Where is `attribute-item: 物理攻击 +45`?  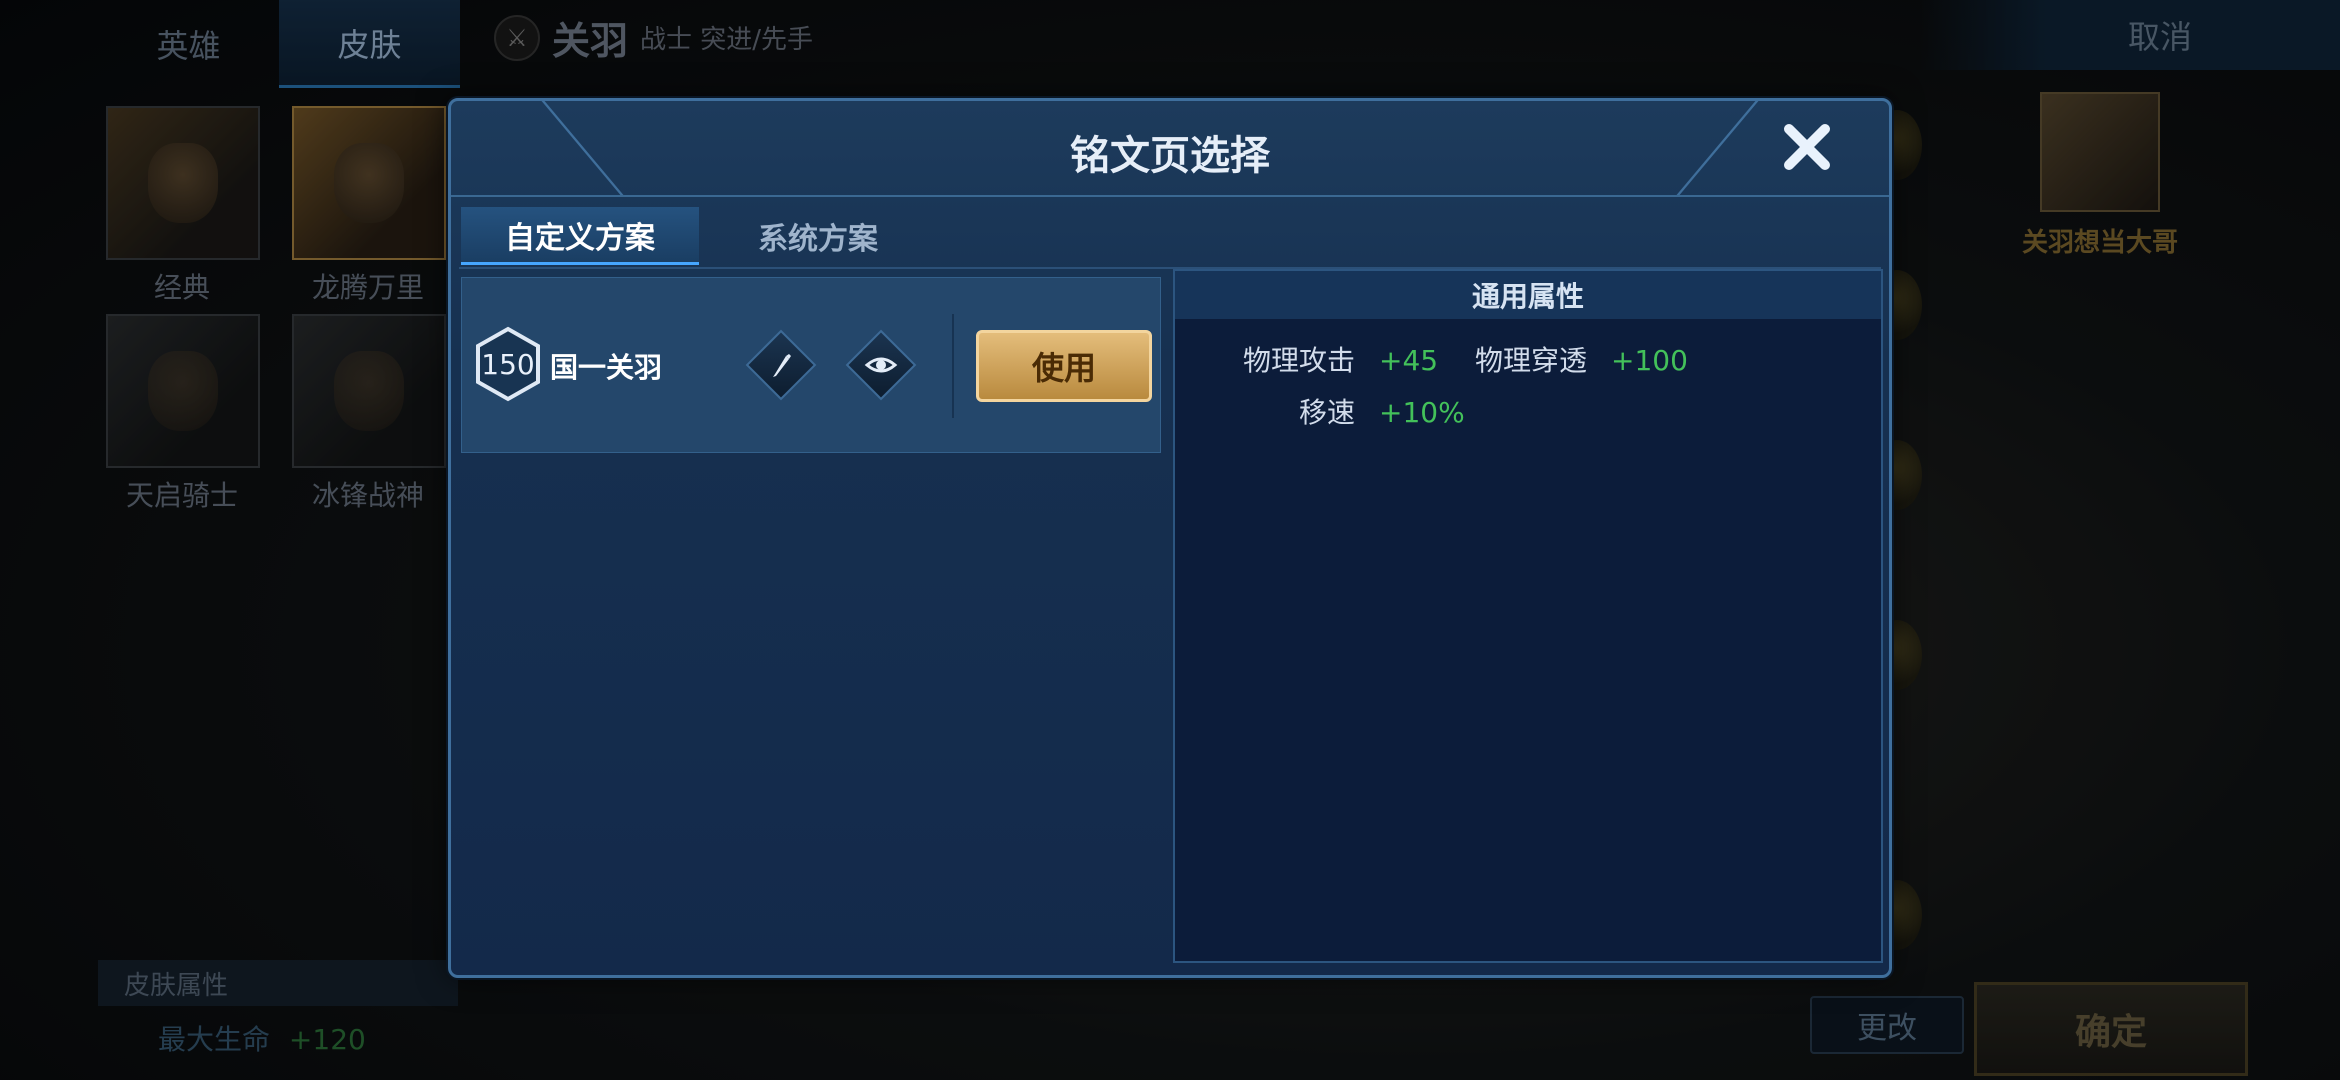 attribute-item: 物理攻击 +45 is located at coordinates (1306, 359).